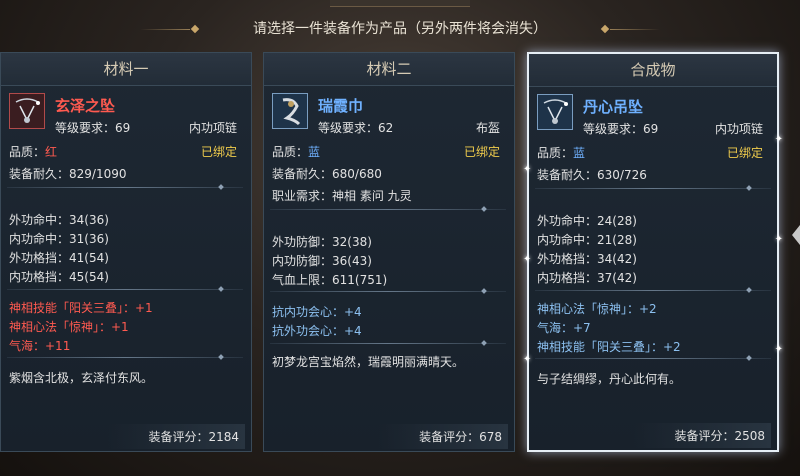 This screenshot has width=800, height=476. Describe the element at coordinates (69, 327) in the screenshot. I see `skill-bonus: 神相心法「惊神」：+1` at that location.